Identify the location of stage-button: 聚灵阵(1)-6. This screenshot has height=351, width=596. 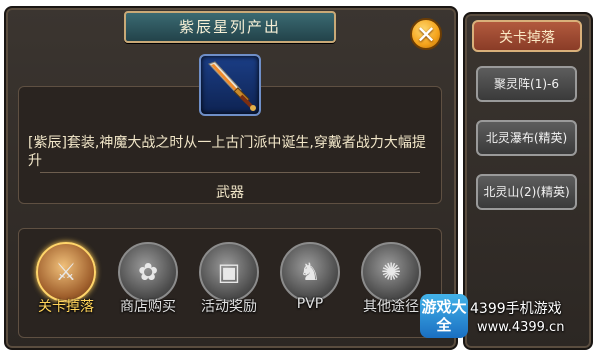
(526, 84).